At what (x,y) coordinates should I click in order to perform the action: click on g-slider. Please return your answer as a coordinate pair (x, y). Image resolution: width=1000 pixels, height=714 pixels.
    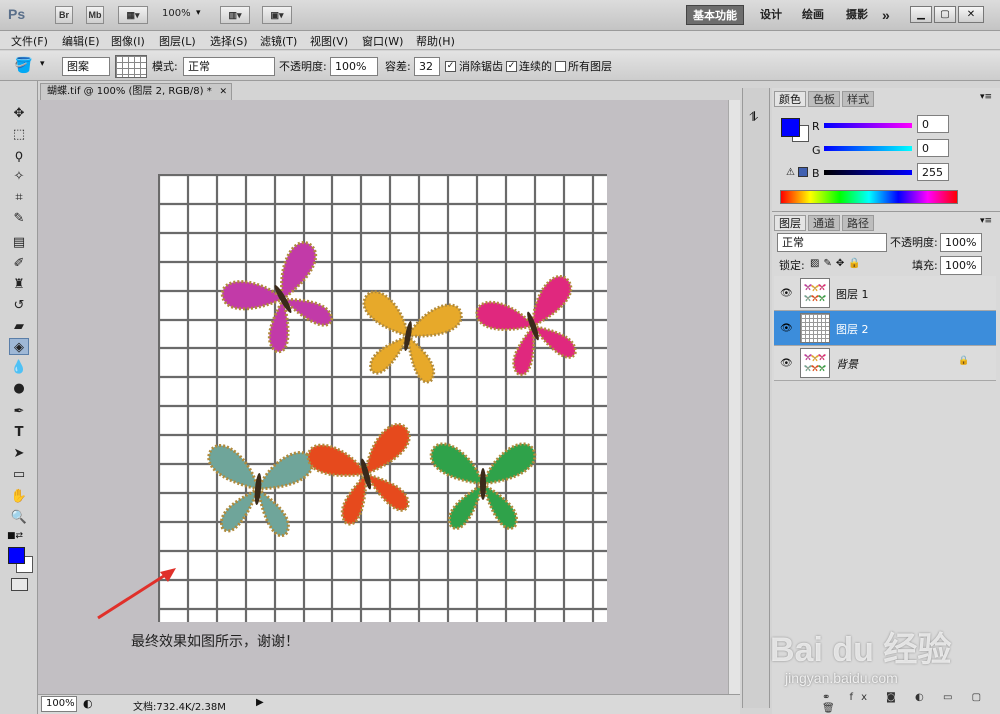
    Looking at the image, I should click on (868, 148).